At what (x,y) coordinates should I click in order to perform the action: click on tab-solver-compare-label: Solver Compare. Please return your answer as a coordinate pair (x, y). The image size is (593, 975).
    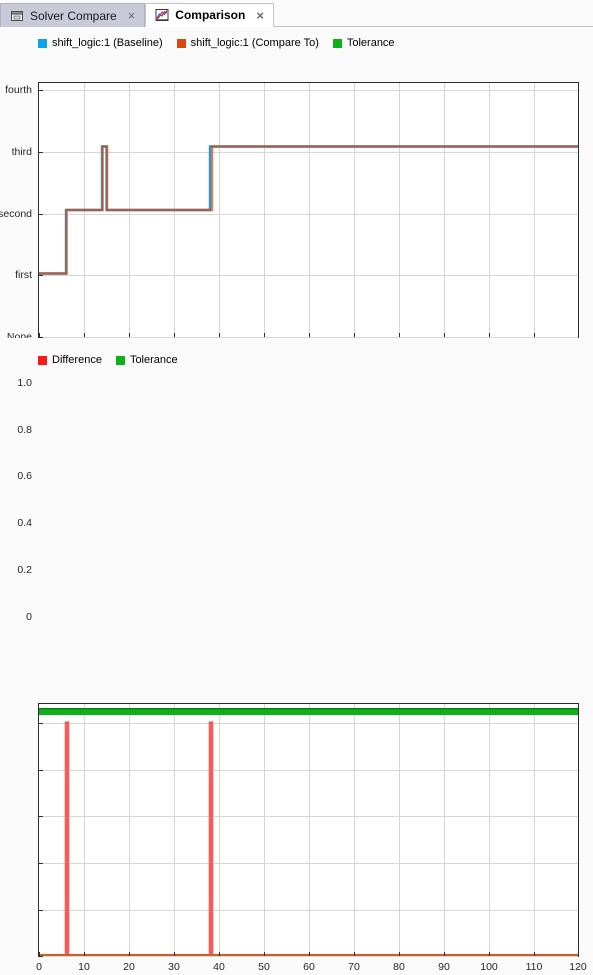
    Looking at the image, I should click on (73, 15).